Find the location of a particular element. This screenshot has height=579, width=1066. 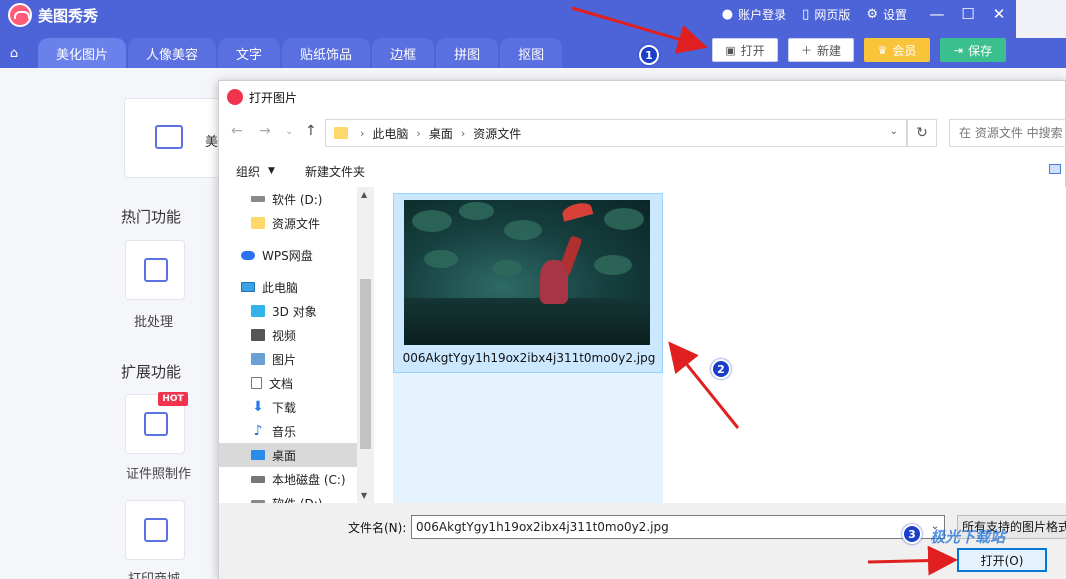

close-button: ✕ is located at coordinates (999, 14).